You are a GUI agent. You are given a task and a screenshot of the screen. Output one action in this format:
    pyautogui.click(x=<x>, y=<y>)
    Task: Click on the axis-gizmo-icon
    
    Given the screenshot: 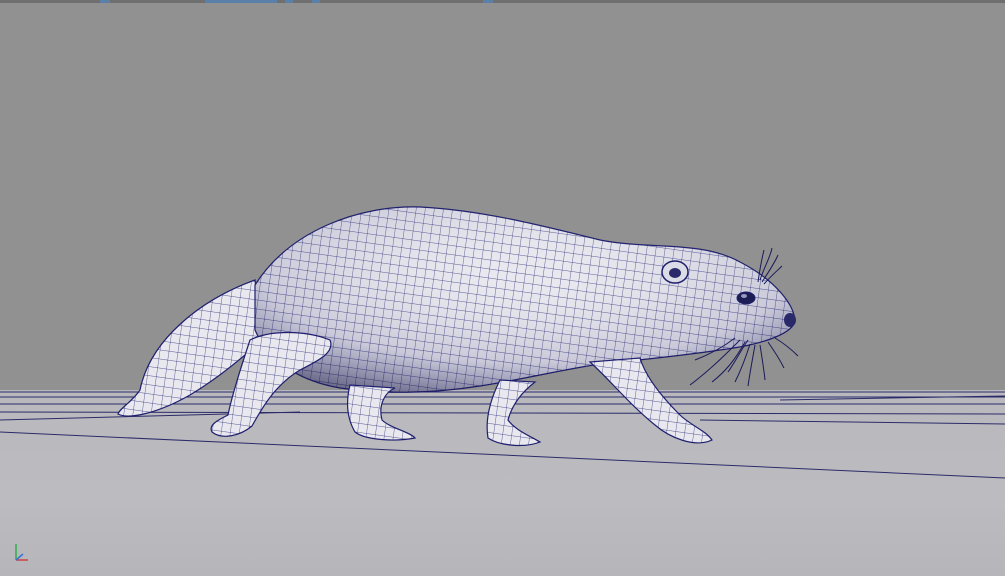 What is the action you would take?
    pyautogui.click(x=21, y=552)
    